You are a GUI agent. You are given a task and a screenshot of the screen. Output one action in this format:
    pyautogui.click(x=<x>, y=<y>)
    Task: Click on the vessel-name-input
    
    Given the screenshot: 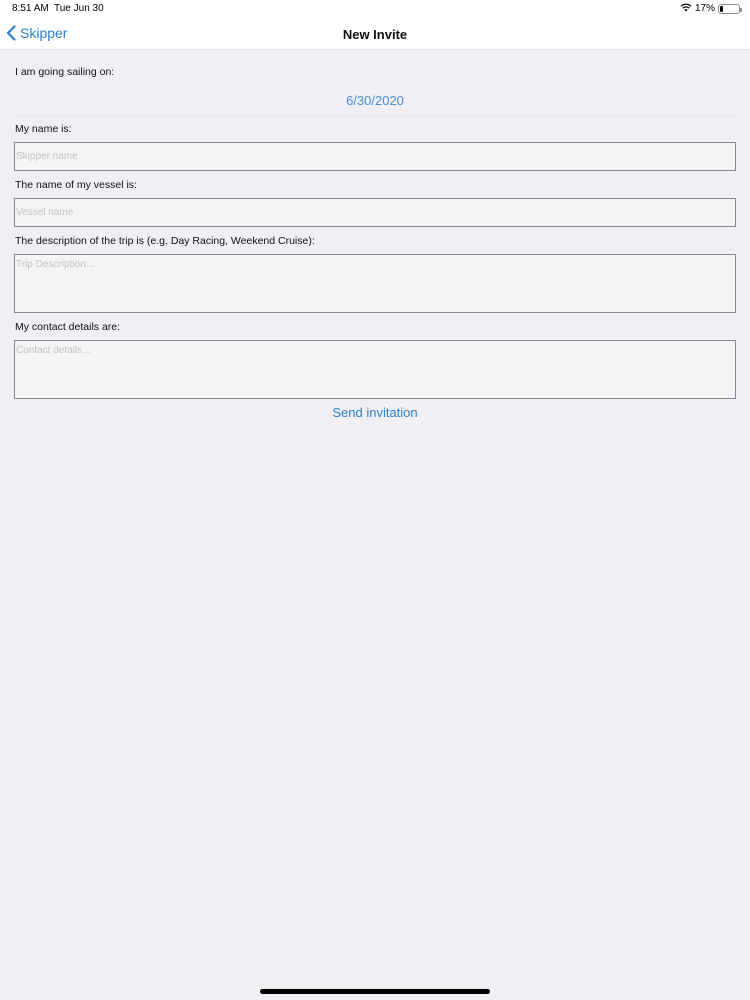 What is the action you would take?
    pyautogui.click(x=375, y=212)
    